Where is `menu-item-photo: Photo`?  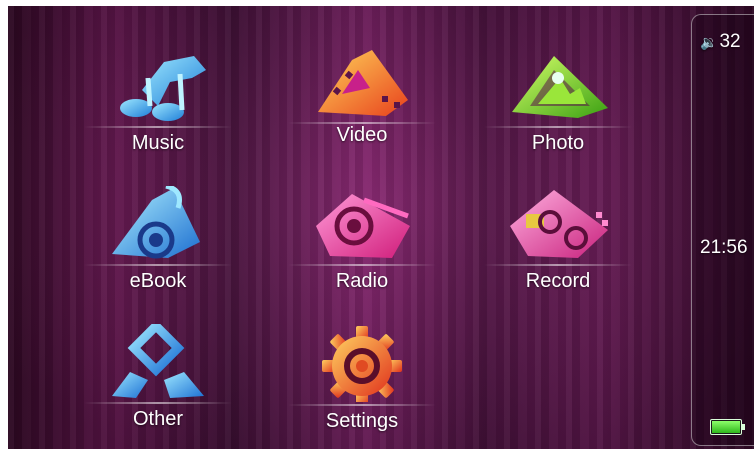
menu-item-photo: Photo is located at coordinates (558, 107).